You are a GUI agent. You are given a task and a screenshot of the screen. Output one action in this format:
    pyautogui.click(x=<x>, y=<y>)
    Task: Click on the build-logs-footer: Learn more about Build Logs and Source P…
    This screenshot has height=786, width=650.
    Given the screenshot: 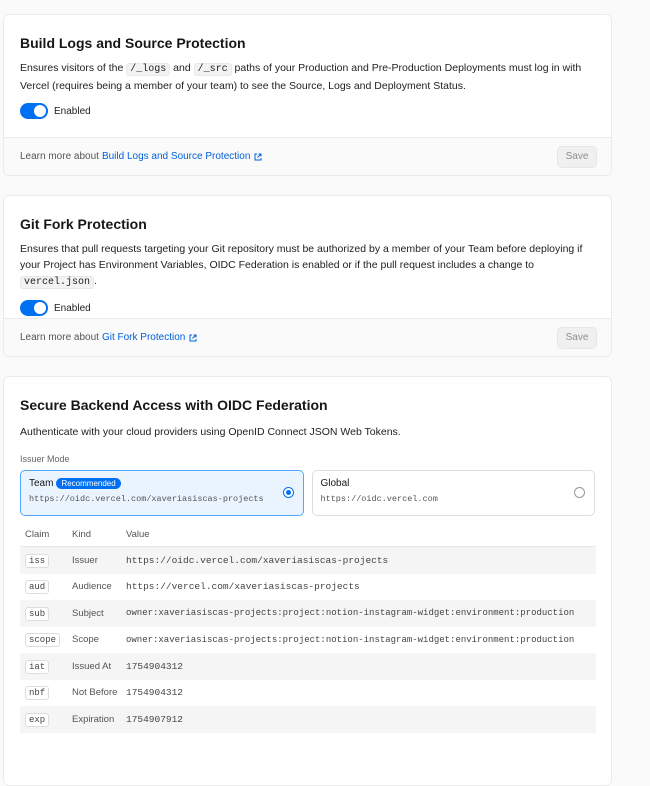 What is the action you would take?
    pyautogui.click(x=307, y=156)
    